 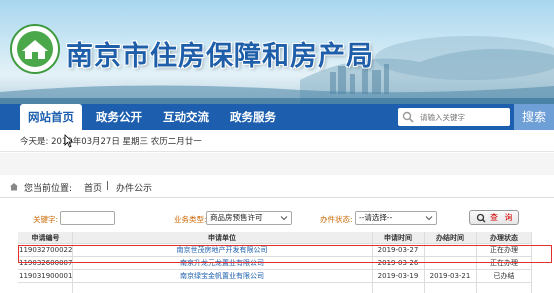 What do you see at coordinates (253, 117) in the screenshot?
I see `nav-item-services: 政务服务` at bounding box center [253, 117].